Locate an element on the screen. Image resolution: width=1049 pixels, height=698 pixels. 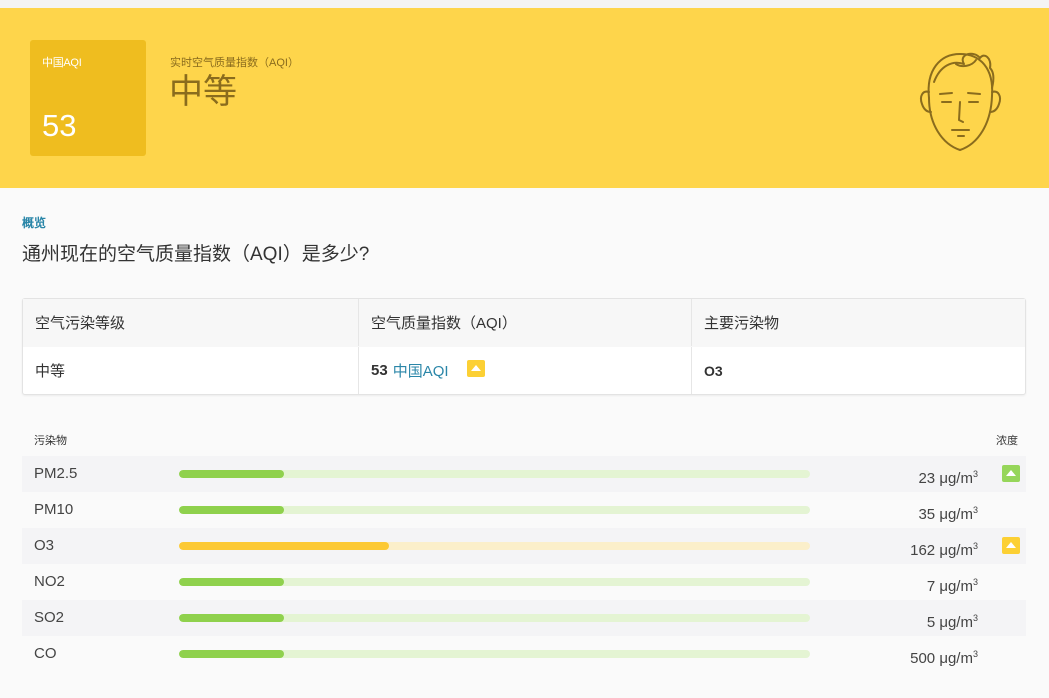
pollutant-row: NO2 7 μg/m3 is located at coordinates (524, 582).